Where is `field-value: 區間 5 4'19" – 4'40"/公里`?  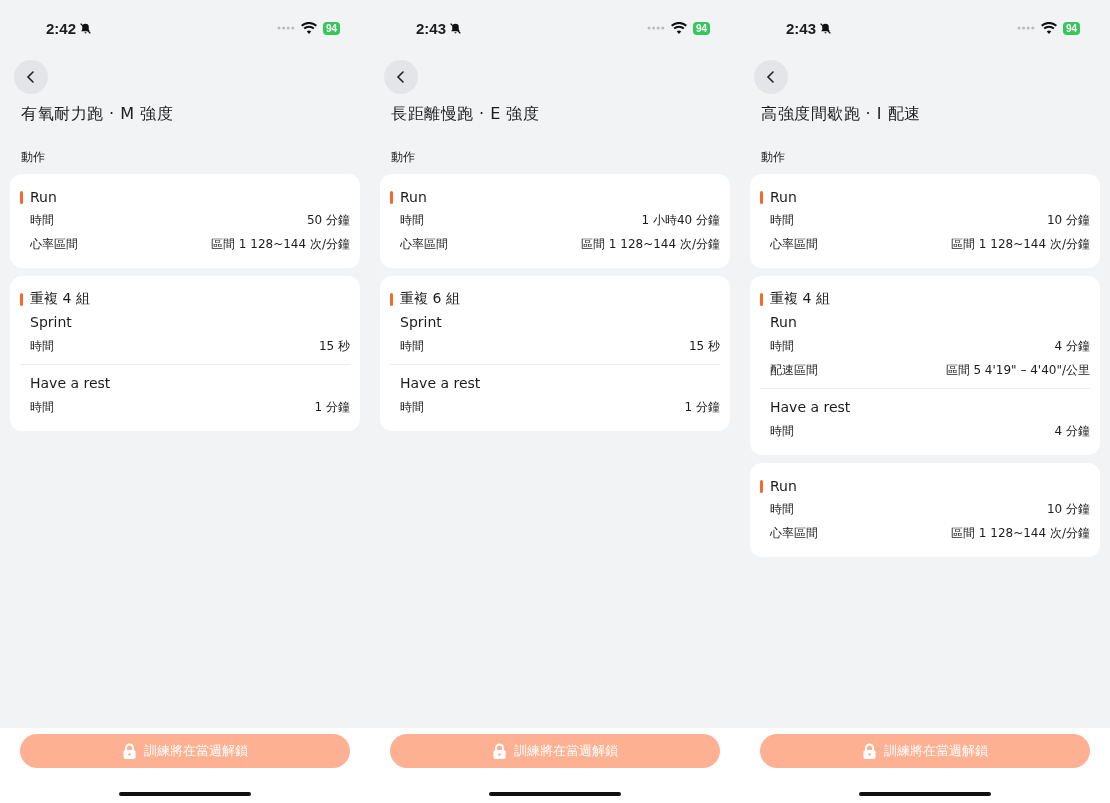
field-value: 區間 5 4'19" – 4'40"/公里 is located at coordinates (1017, 370).